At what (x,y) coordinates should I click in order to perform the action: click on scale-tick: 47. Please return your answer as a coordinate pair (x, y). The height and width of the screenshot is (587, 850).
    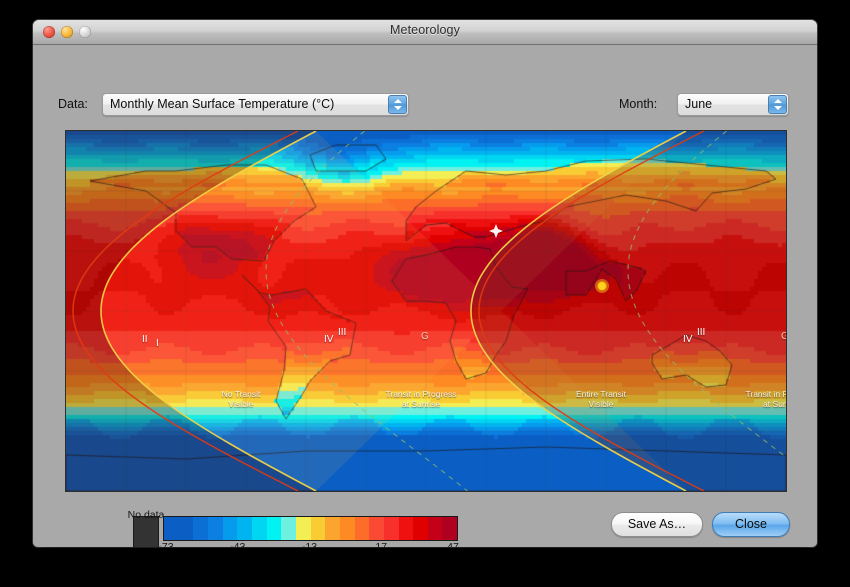
    Looking at the image, I should click on (453, 544).